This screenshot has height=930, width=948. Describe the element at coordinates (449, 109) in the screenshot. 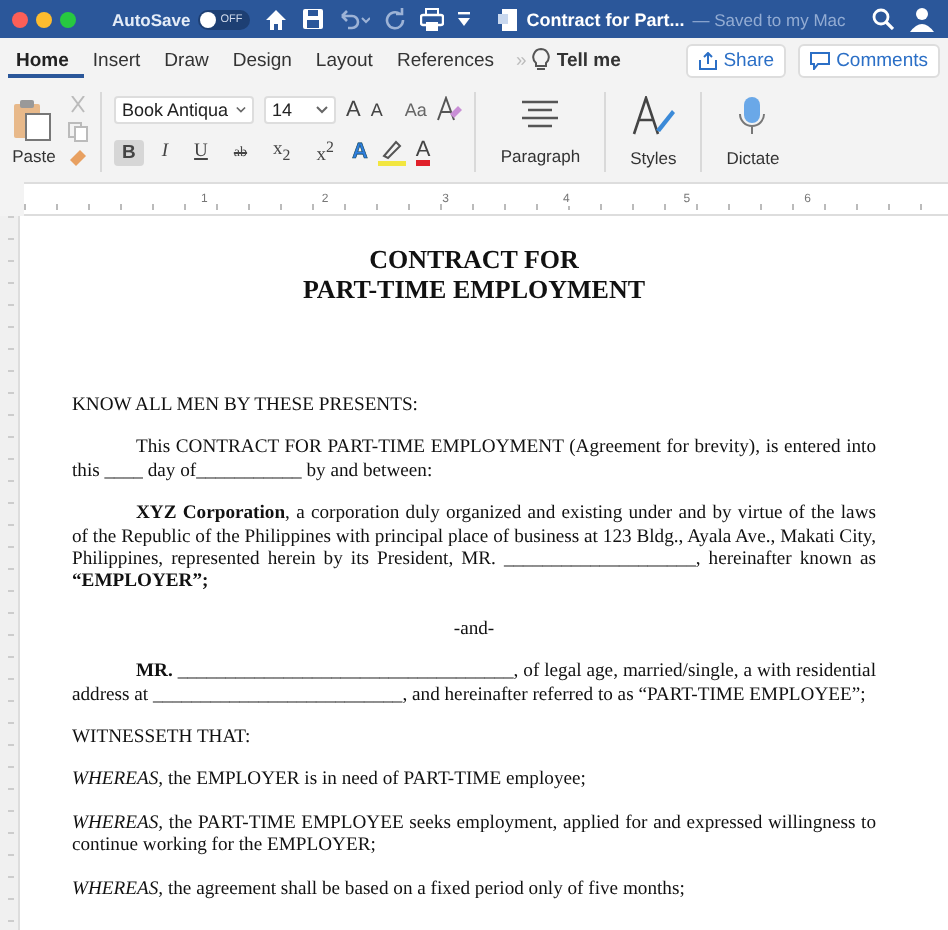

I see `clear-formatting-icon` at that location.